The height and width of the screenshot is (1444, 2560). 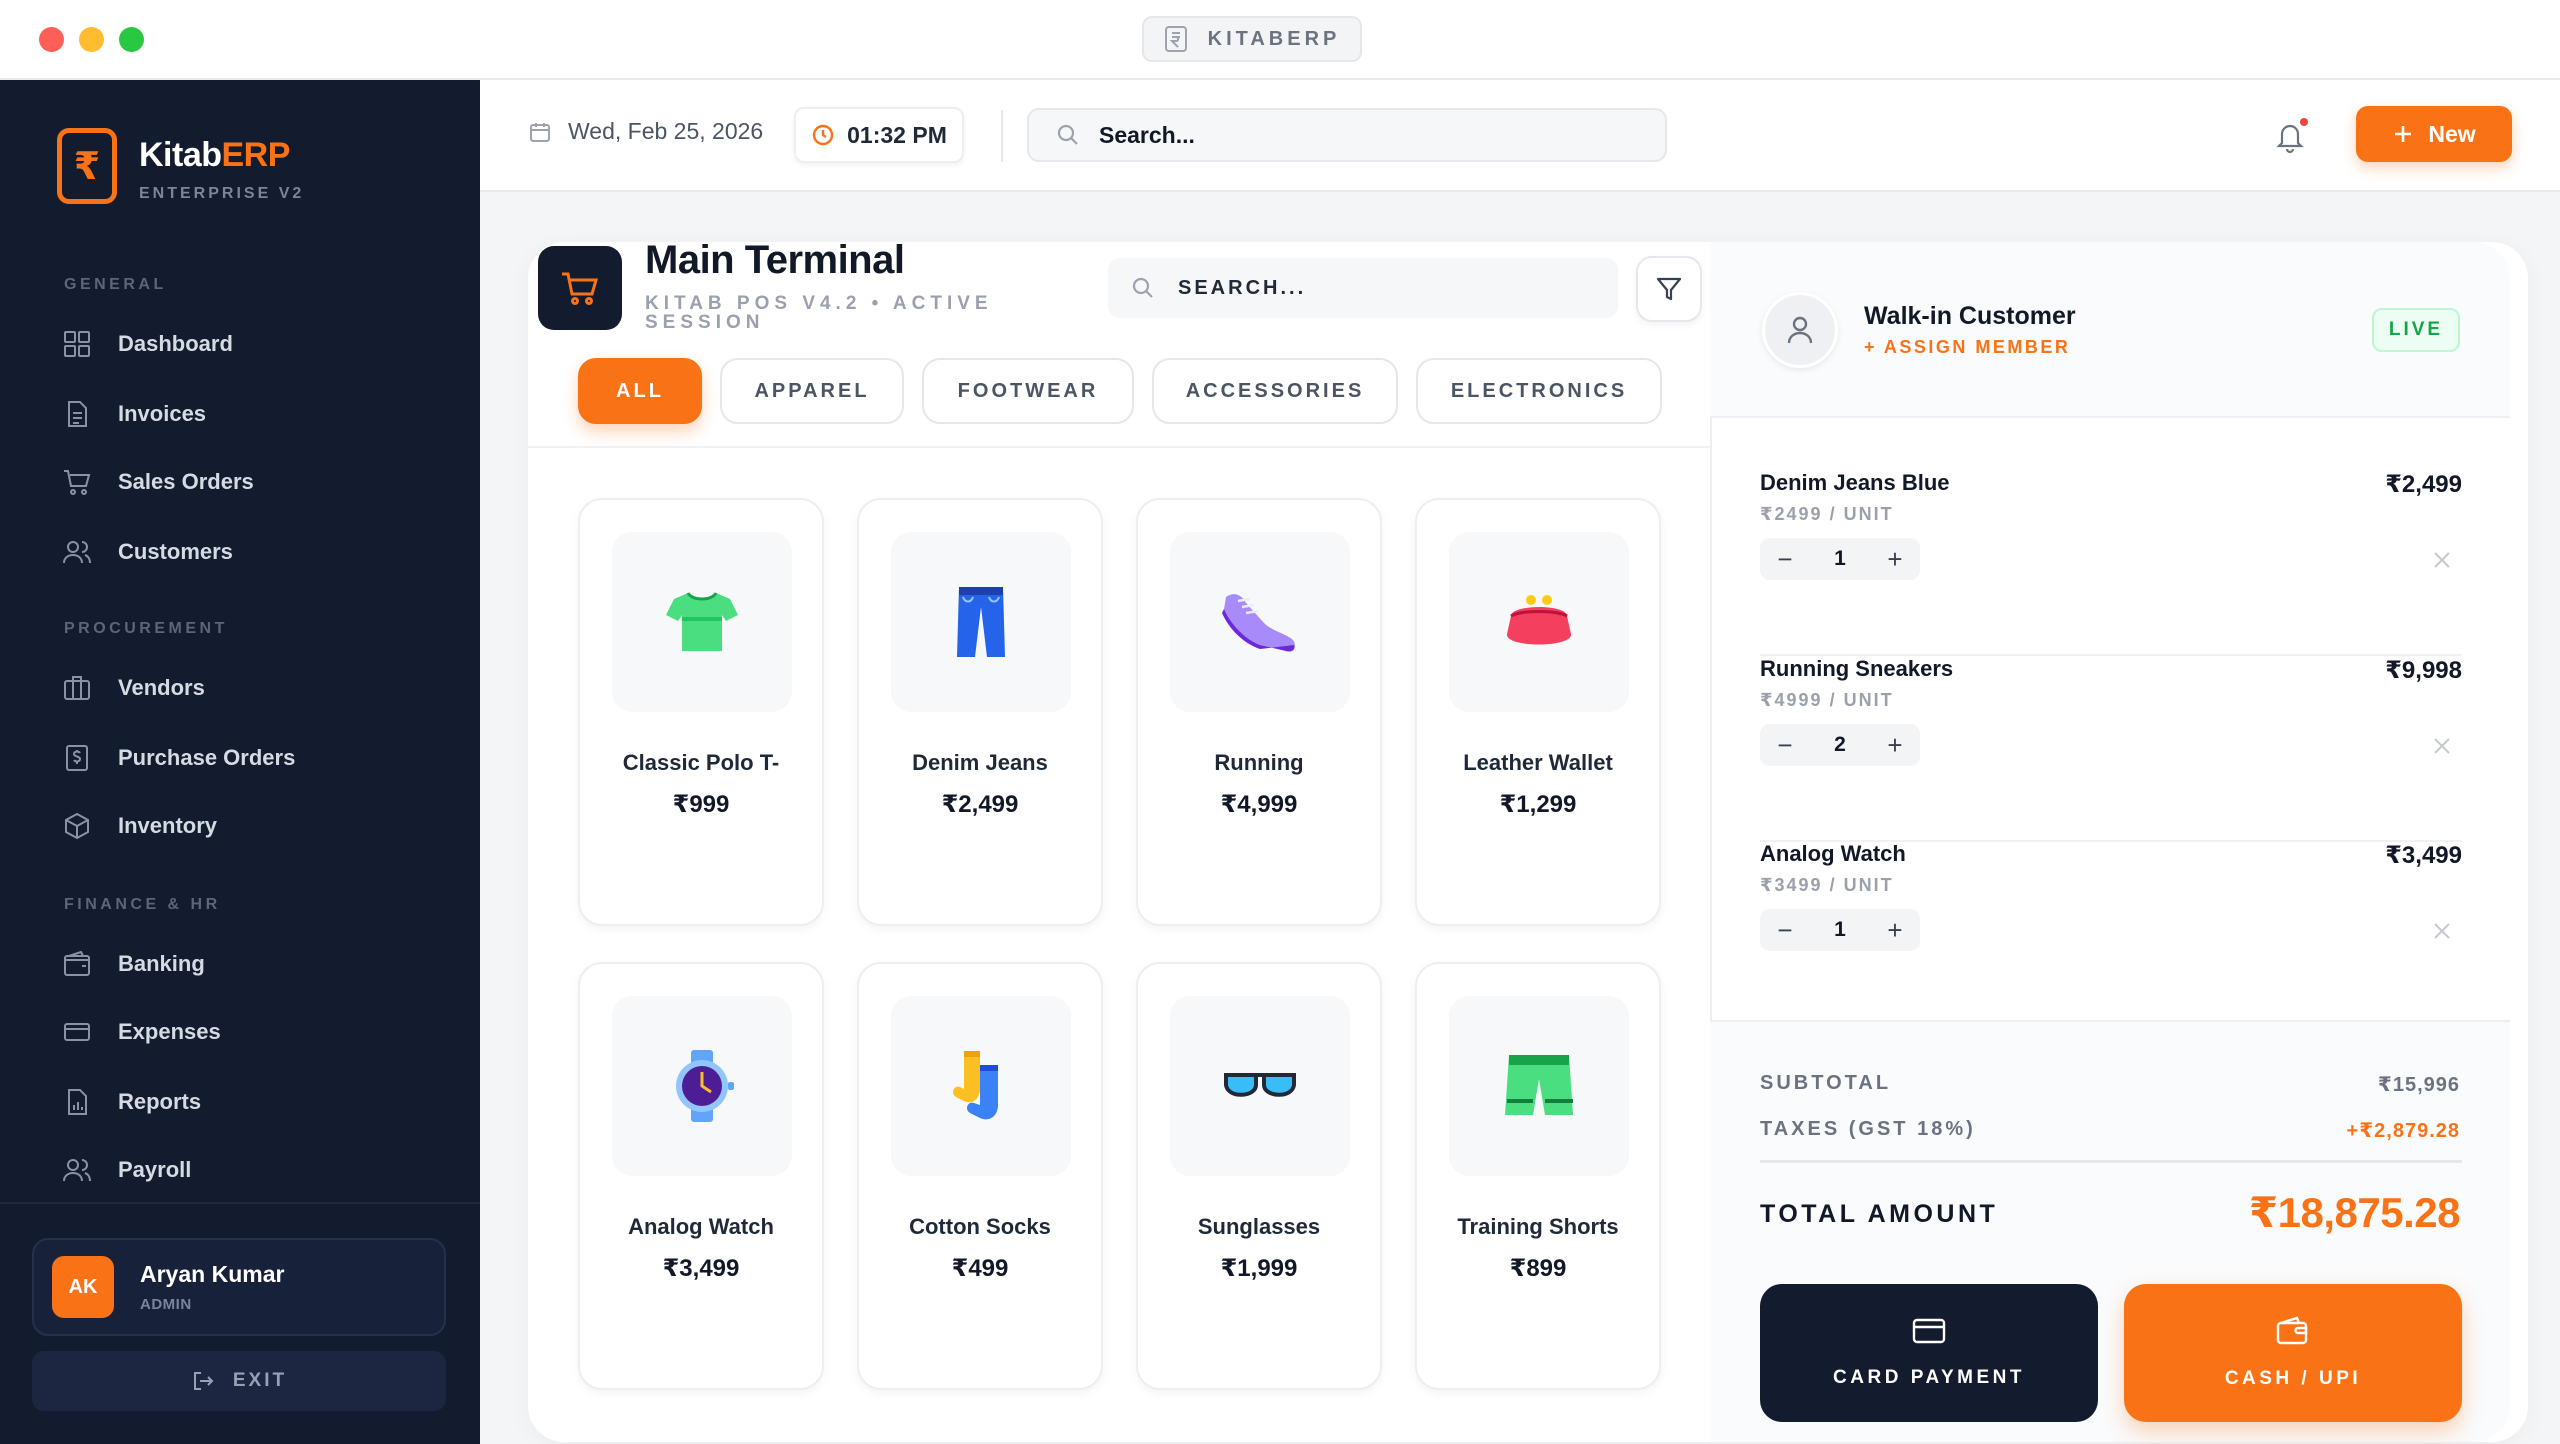 What do you see at coordinates (161, 963) in the screenshot?
I see `sidebar-item-label: Banking` at bounding box center [161, 963].